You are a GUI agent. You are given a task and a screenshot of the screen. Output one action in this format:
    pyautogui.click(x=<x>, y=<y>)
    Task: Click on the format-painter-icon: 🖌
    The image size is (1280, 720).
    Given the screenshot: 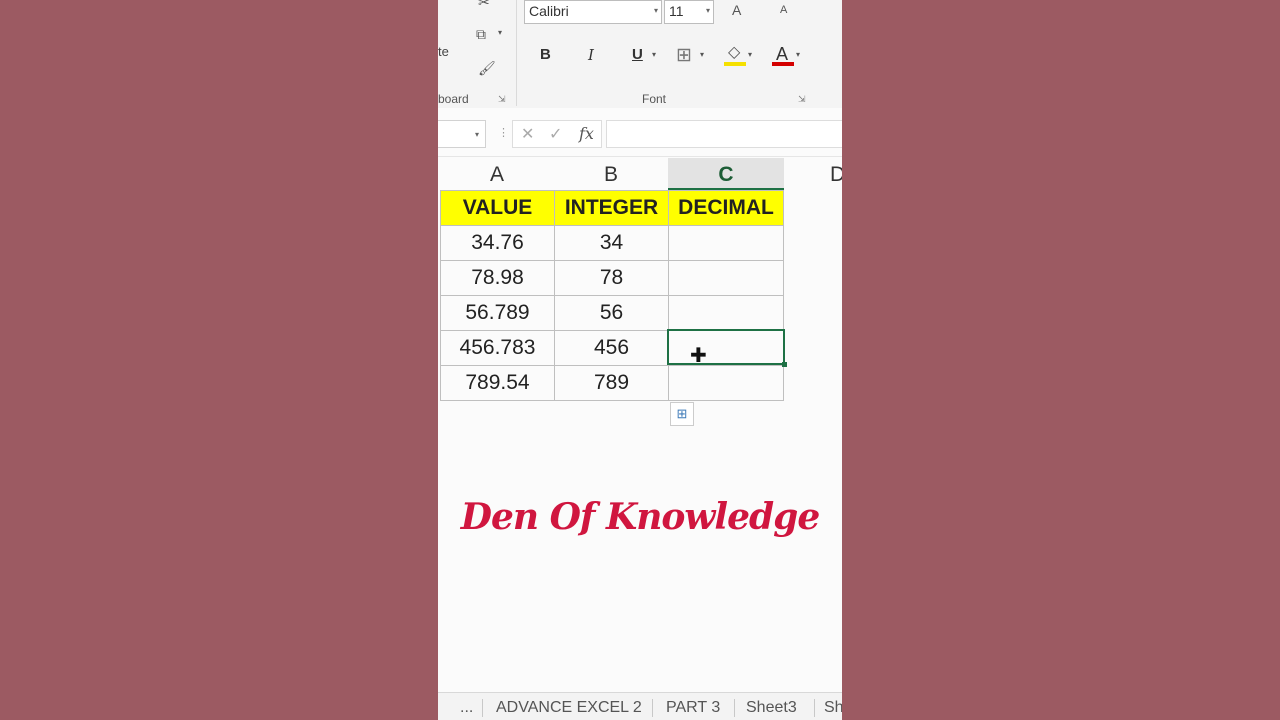 What is the action you would take?
    pyautogui.click(x=487, y=68)
    